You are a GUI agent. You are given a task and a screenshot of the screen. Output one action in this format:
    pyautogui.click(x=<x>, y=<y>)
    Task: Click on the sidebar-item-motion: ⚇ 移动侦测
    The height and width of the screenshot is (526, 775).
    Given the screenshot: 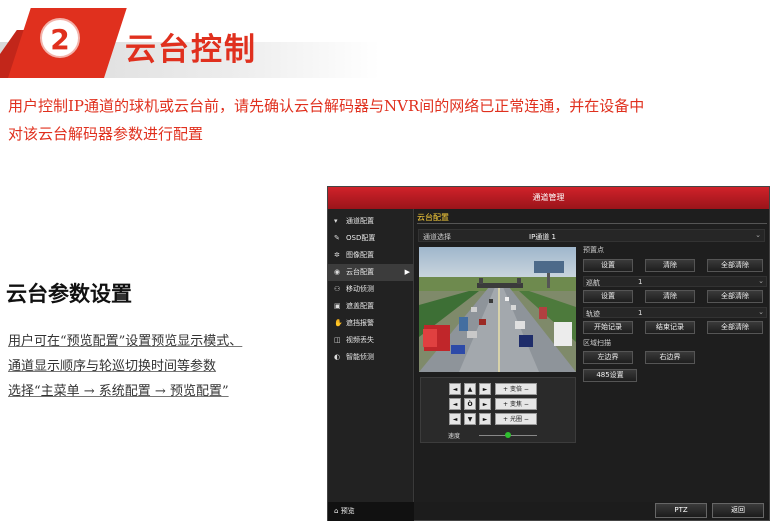 What is the action you would take?
    pyautogui.click(x=371, y=289)
    